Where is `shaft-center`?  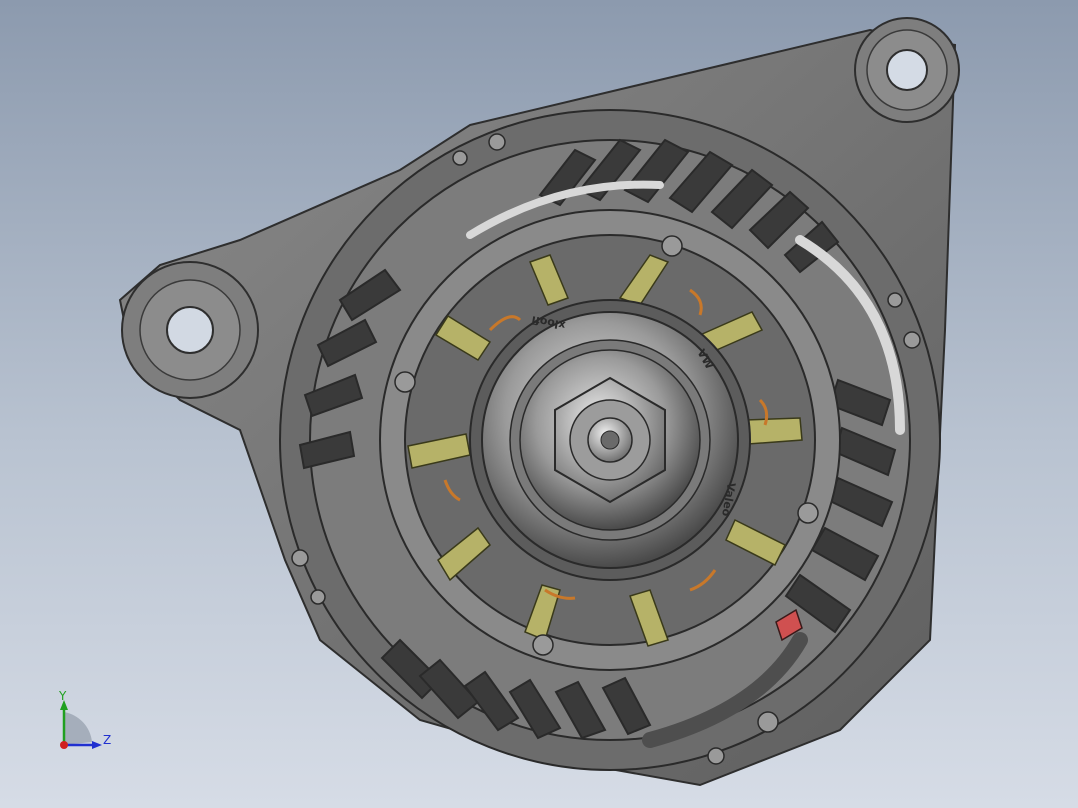
shaft-center is located at coordinates (610, 440).